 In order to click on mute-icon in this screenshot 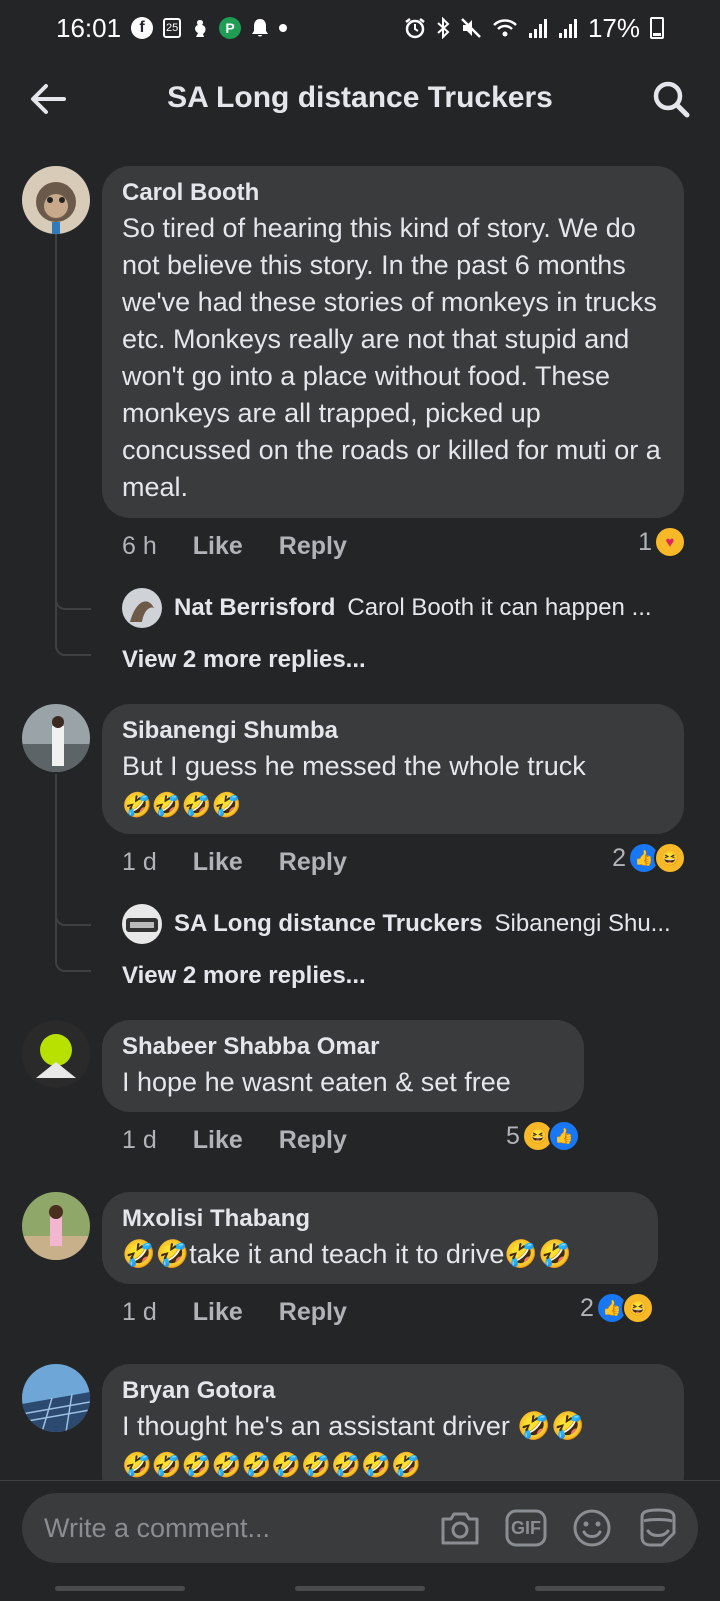, I will do `click(471, 28)`.